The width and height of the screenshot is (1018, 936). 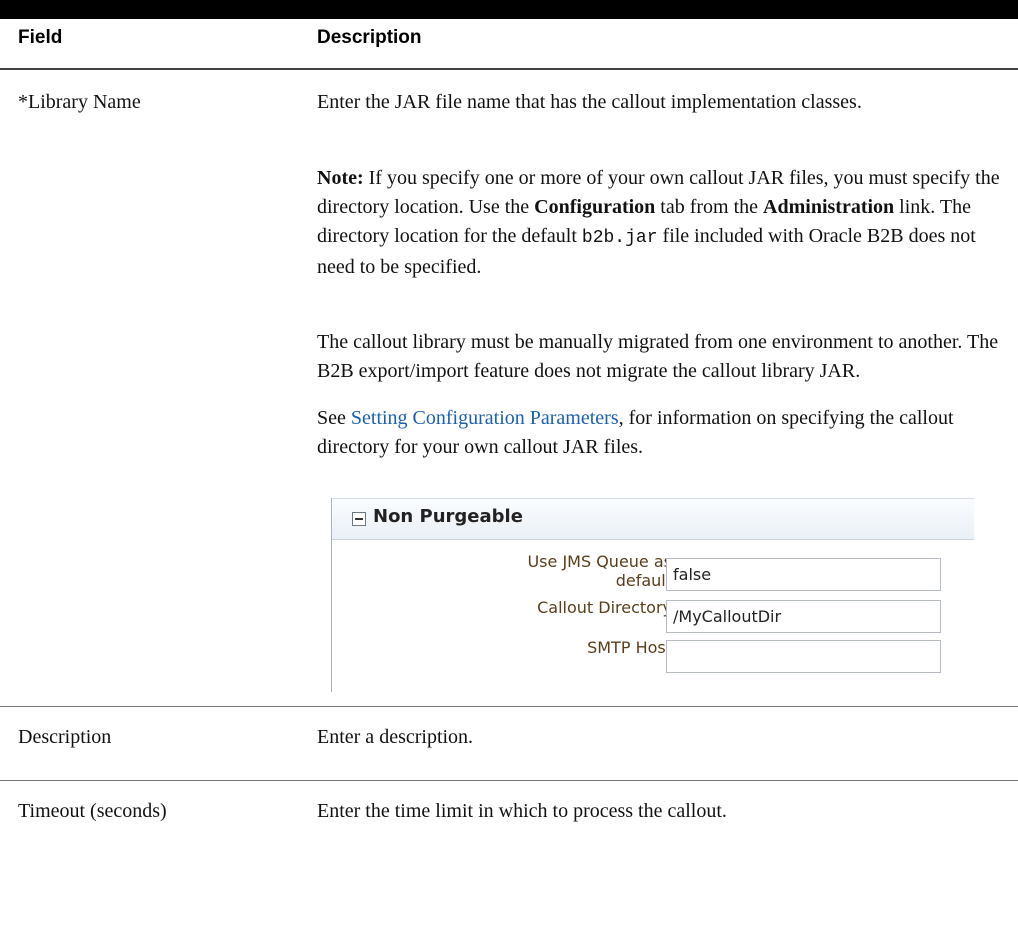 What do you see at coordinates (448, 516) in the screenshot?
I see `panel-title: Non Purgeable` at bounding box center [448, 516].